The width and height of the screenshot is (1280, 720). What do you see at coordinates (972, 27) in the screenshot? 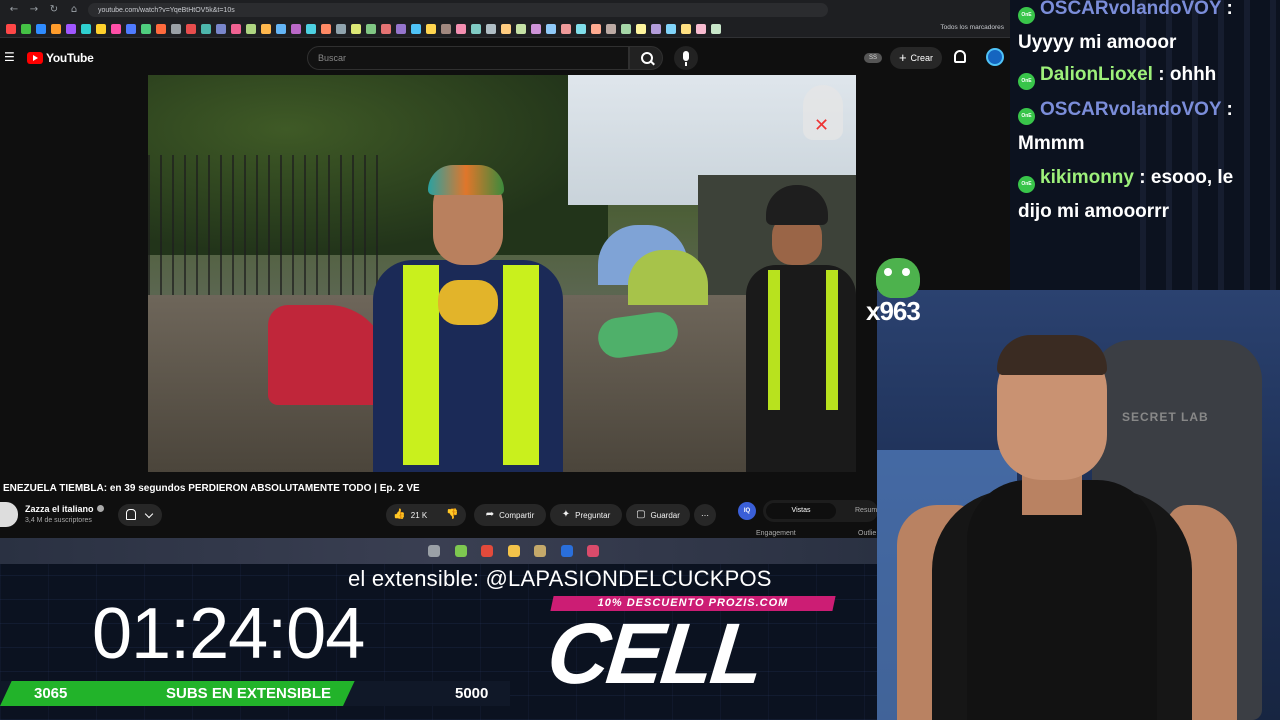
I see `all-bookmarks-folder: Todos los marcadores` at bounding box center [972, 27].